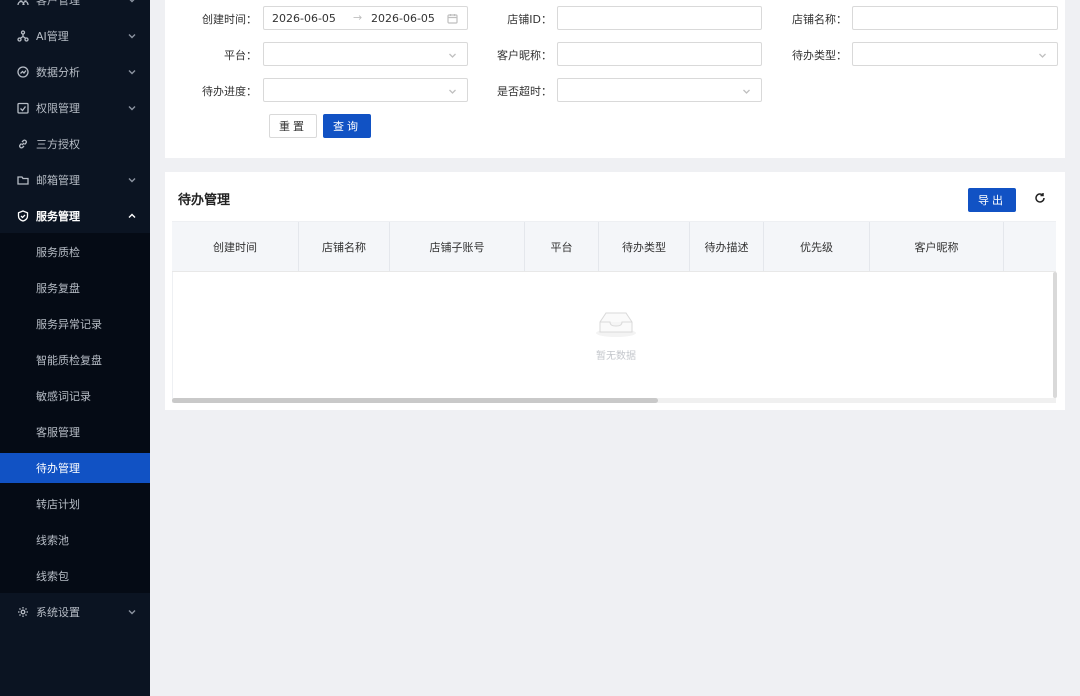  What do you see at coordinates (23, 36) in the screenshot?
I see `ai-icon` at bounding box center [23, 36].